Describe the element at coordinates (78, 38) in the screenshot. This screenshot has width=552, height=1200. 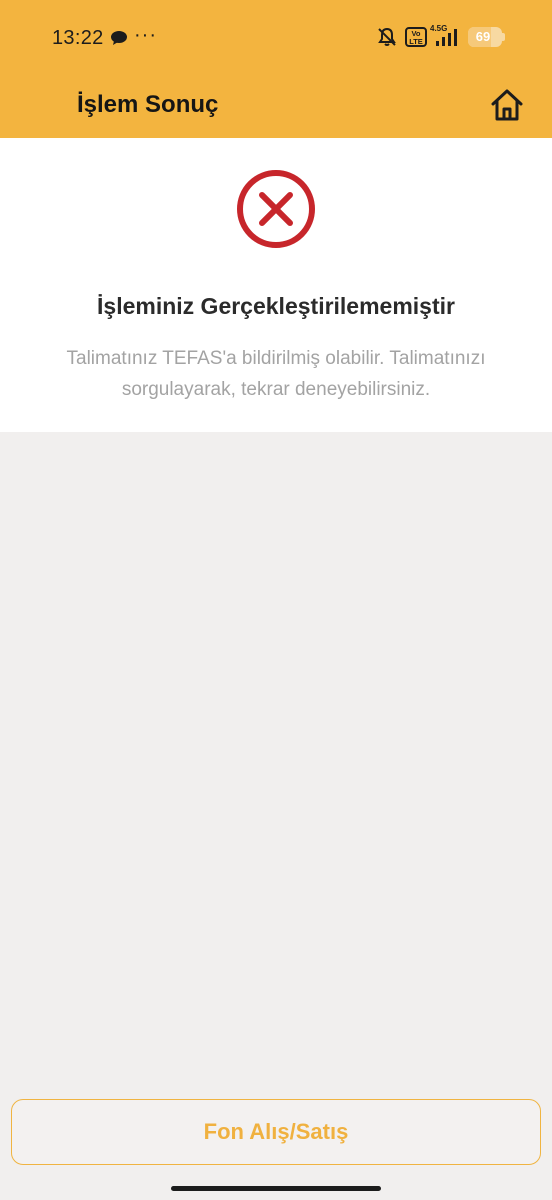
I see `status-time: 13:22` at that location.